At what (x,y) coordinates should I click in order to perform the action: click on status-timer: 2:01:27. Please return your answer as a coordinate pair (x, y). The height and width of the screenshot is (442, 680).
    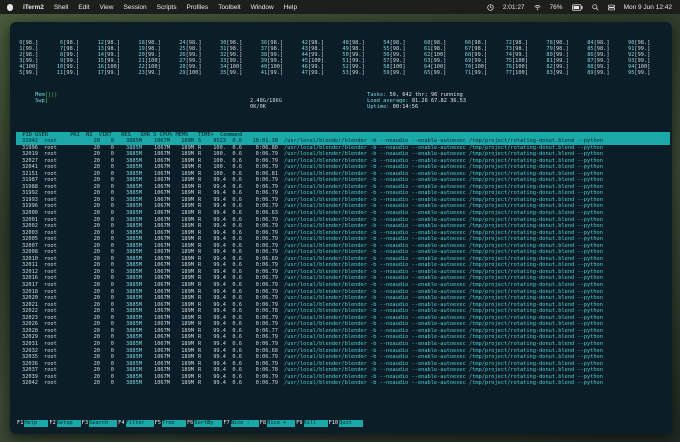
    Looking at the image, I should click on (514, 7).